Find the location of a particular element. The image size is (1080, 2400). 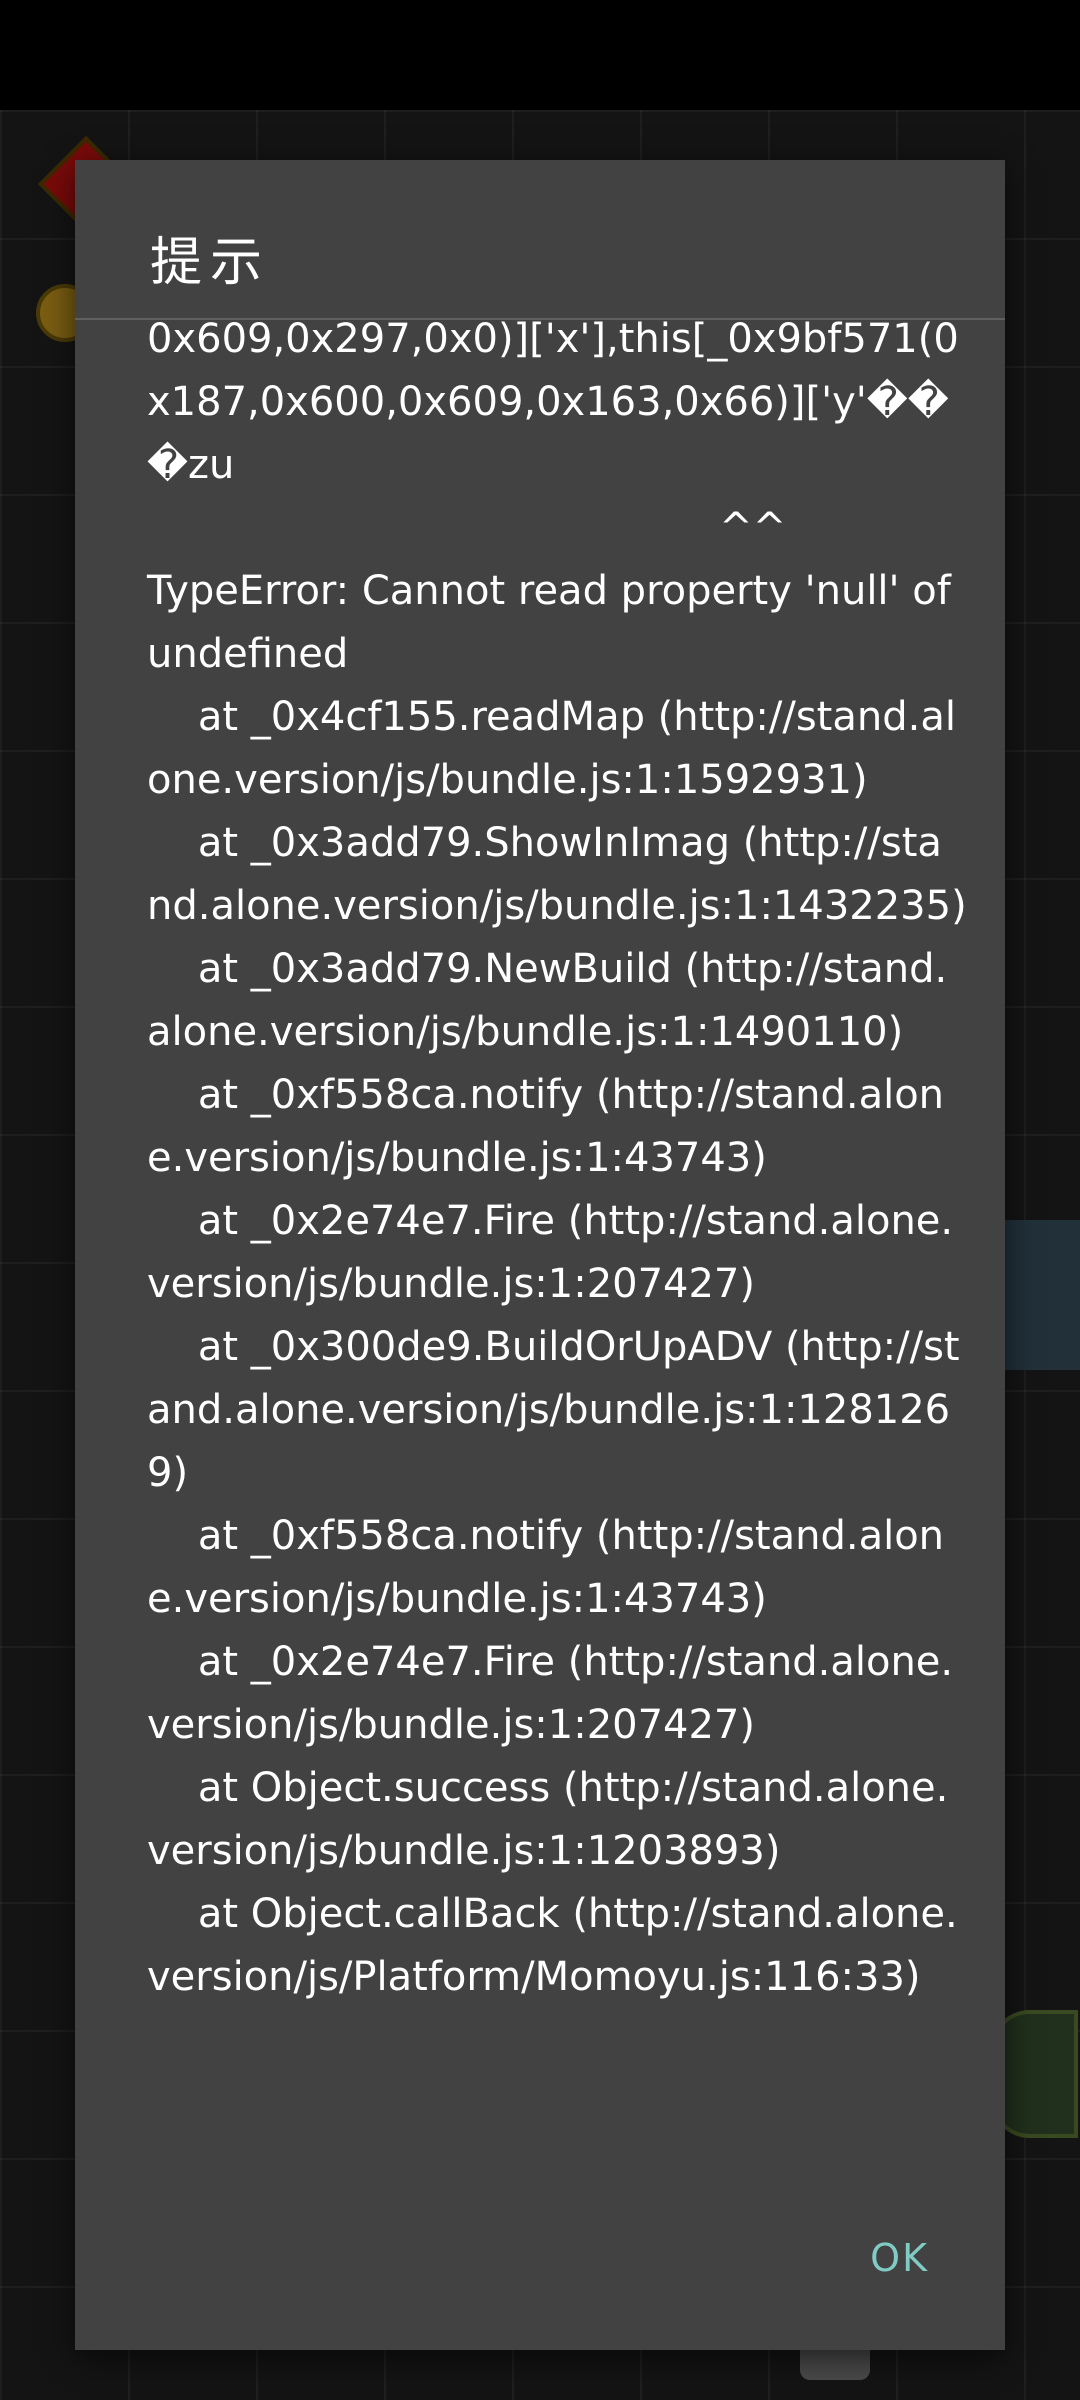

game-panel-edge is located at coordinates (1040, 1295).